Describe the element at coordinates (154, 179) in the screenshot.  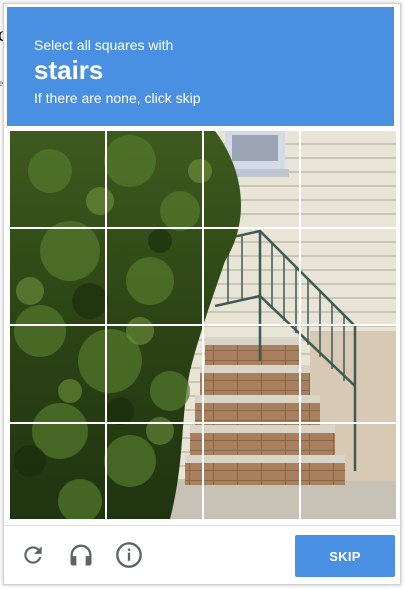
I see `image-tile-r1-c2` at that location.